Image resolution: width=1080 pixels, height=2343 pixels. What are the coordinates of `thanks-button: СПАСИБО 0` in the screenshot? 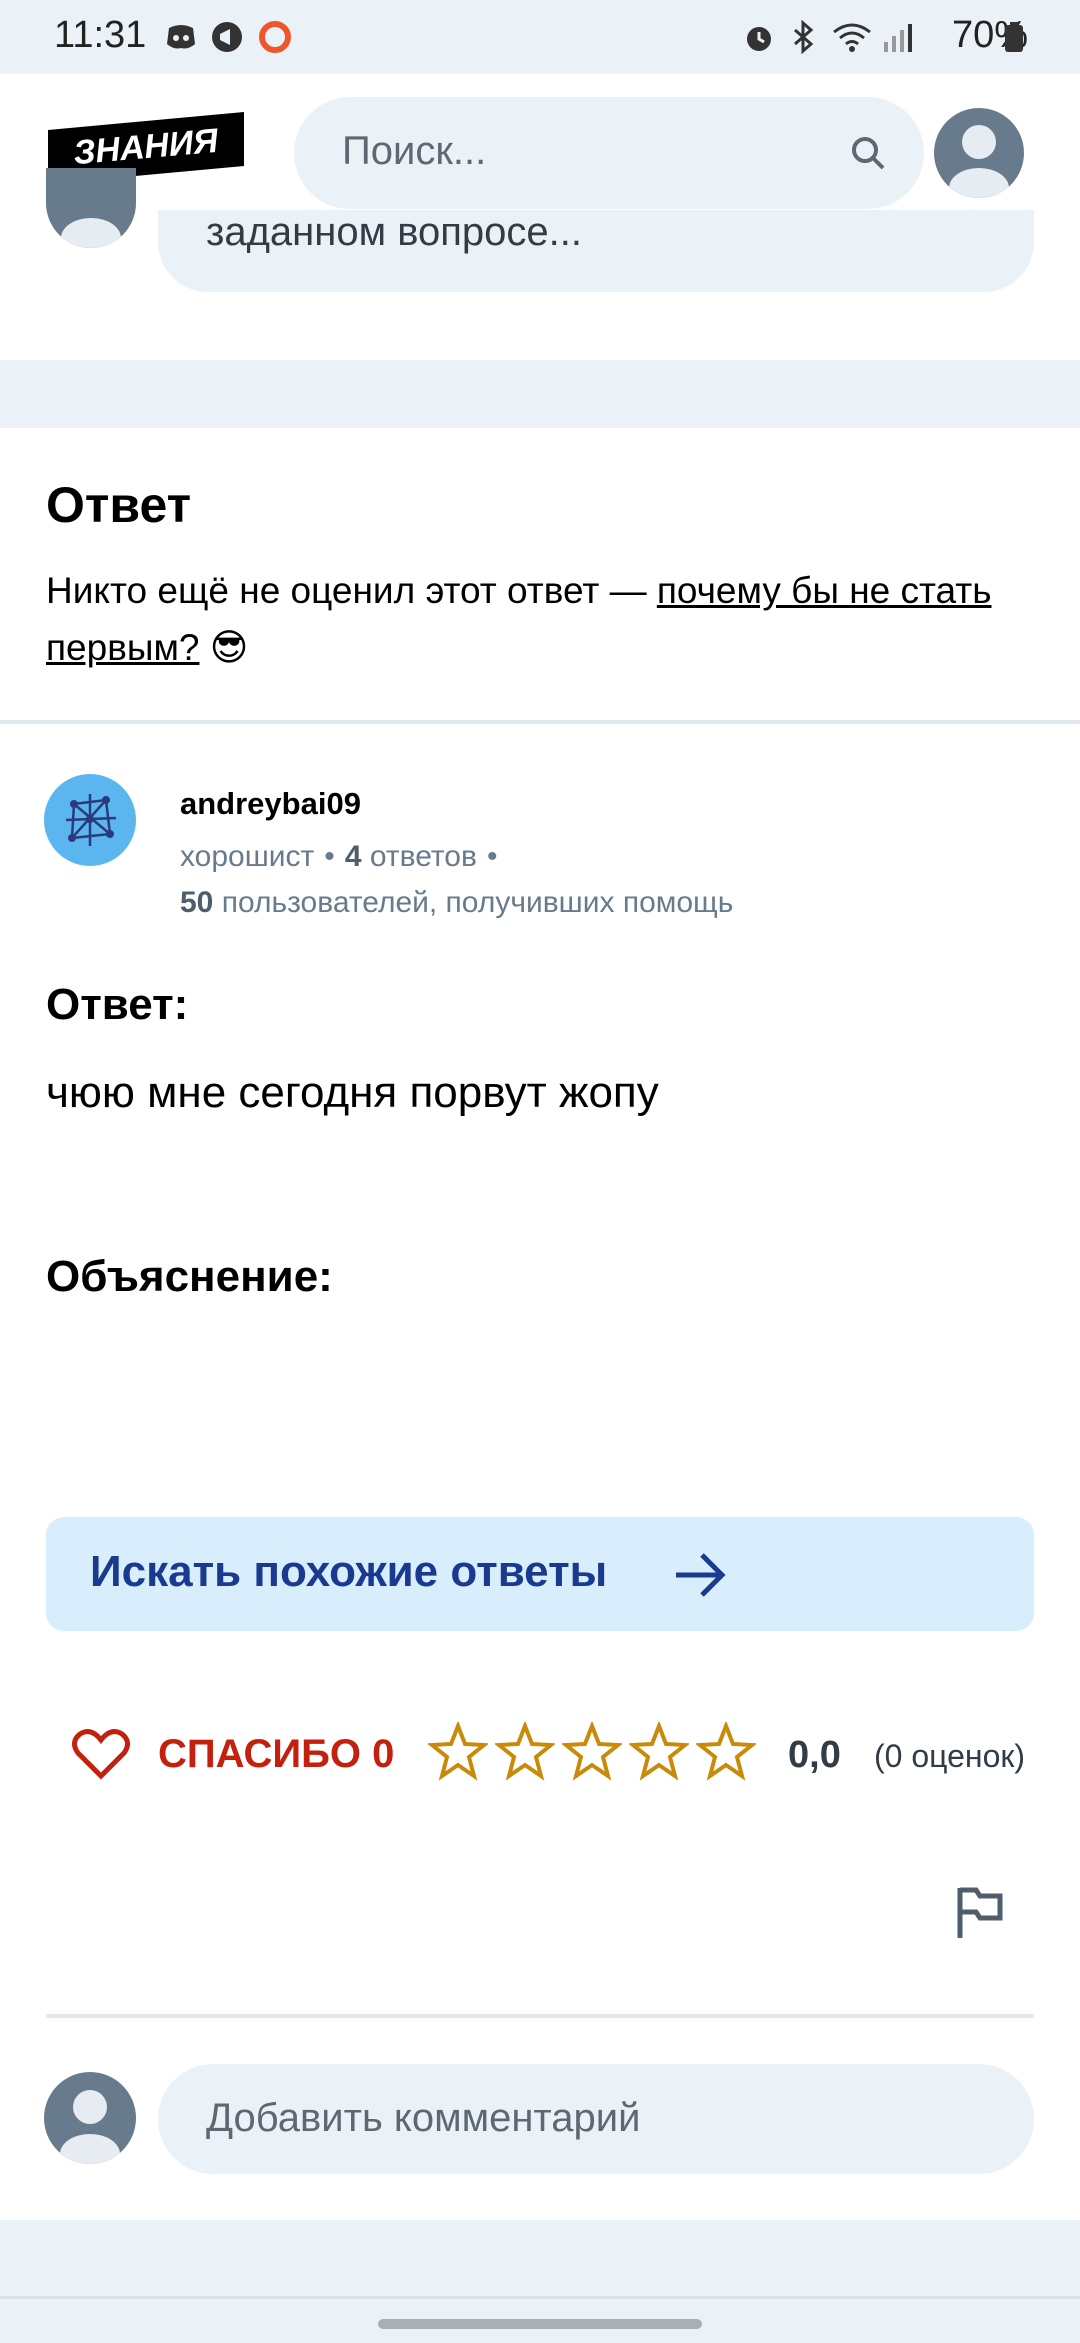 It's located at (276, 1754).